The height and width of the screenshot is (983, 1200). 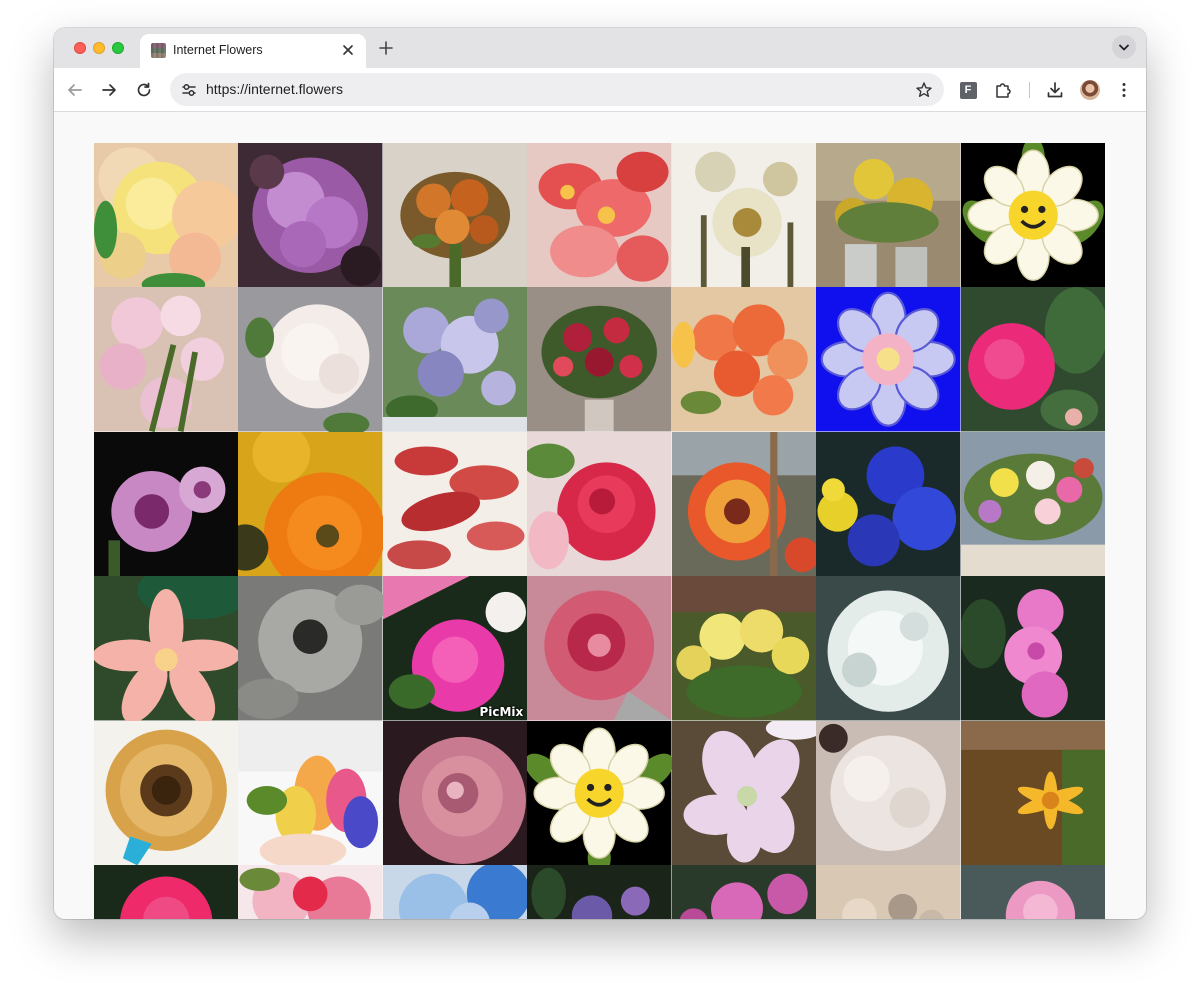 What do you see at coordinates (310, 892) in the screenshot?
I see `flower-image-pink-blossoms-partial` at bounding box center [310, 892].